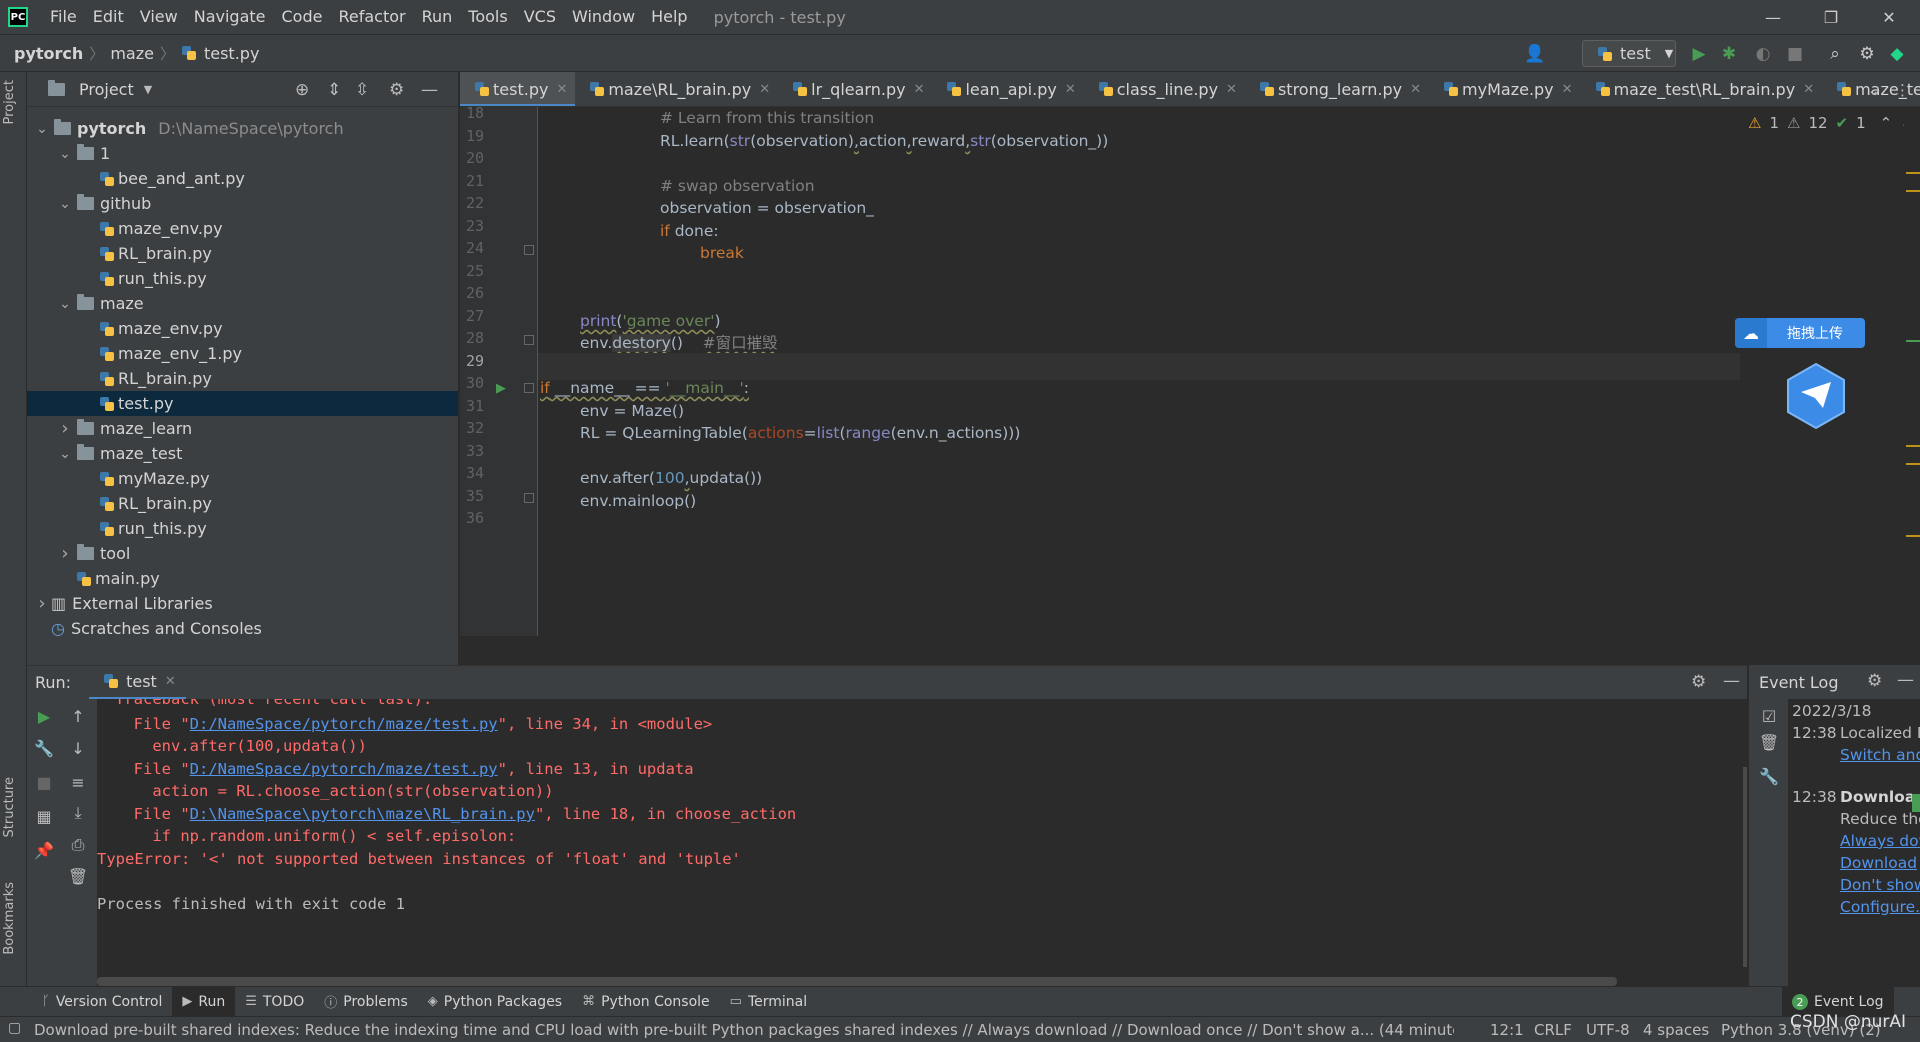  What do you see at coordinates (1629, 53) in the screenshot?
I see `run-config-select: test ▼` at bounding box center [1629, 53].